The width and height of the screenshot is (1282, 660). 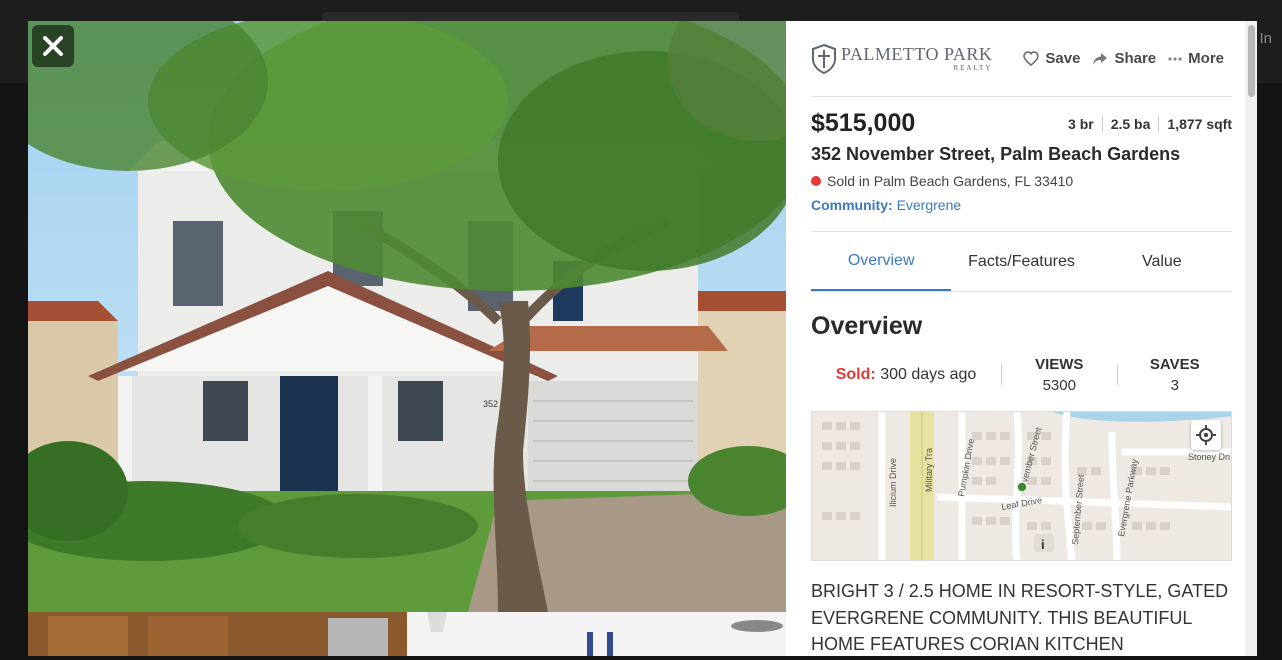 I want to click on thumbnail-dining, so click(x=596, y=634).